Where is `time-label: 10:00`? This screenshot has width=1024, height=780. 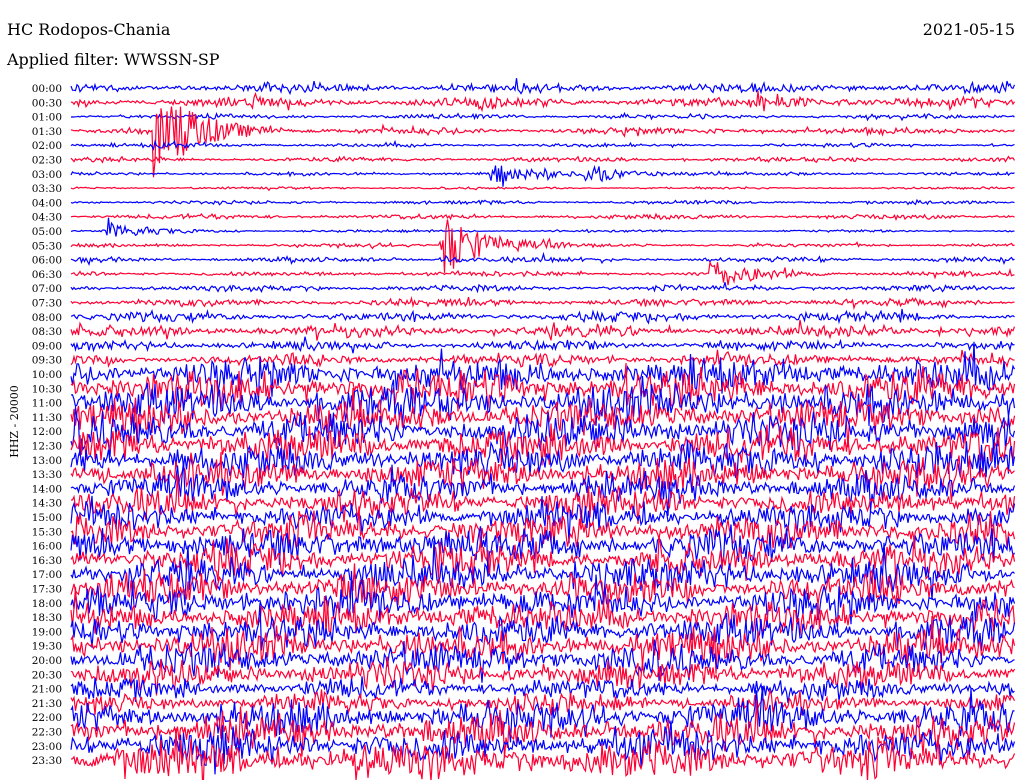 time-label: 10:00 is located at coordinates (47, 375).